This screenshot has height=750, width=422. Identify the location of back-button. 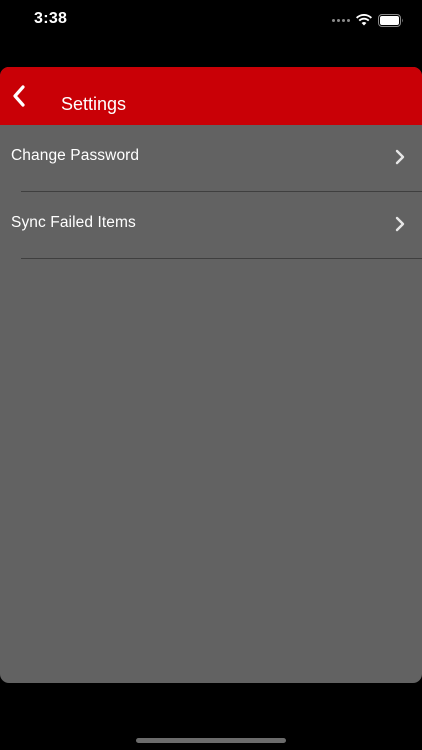
(22, 96).